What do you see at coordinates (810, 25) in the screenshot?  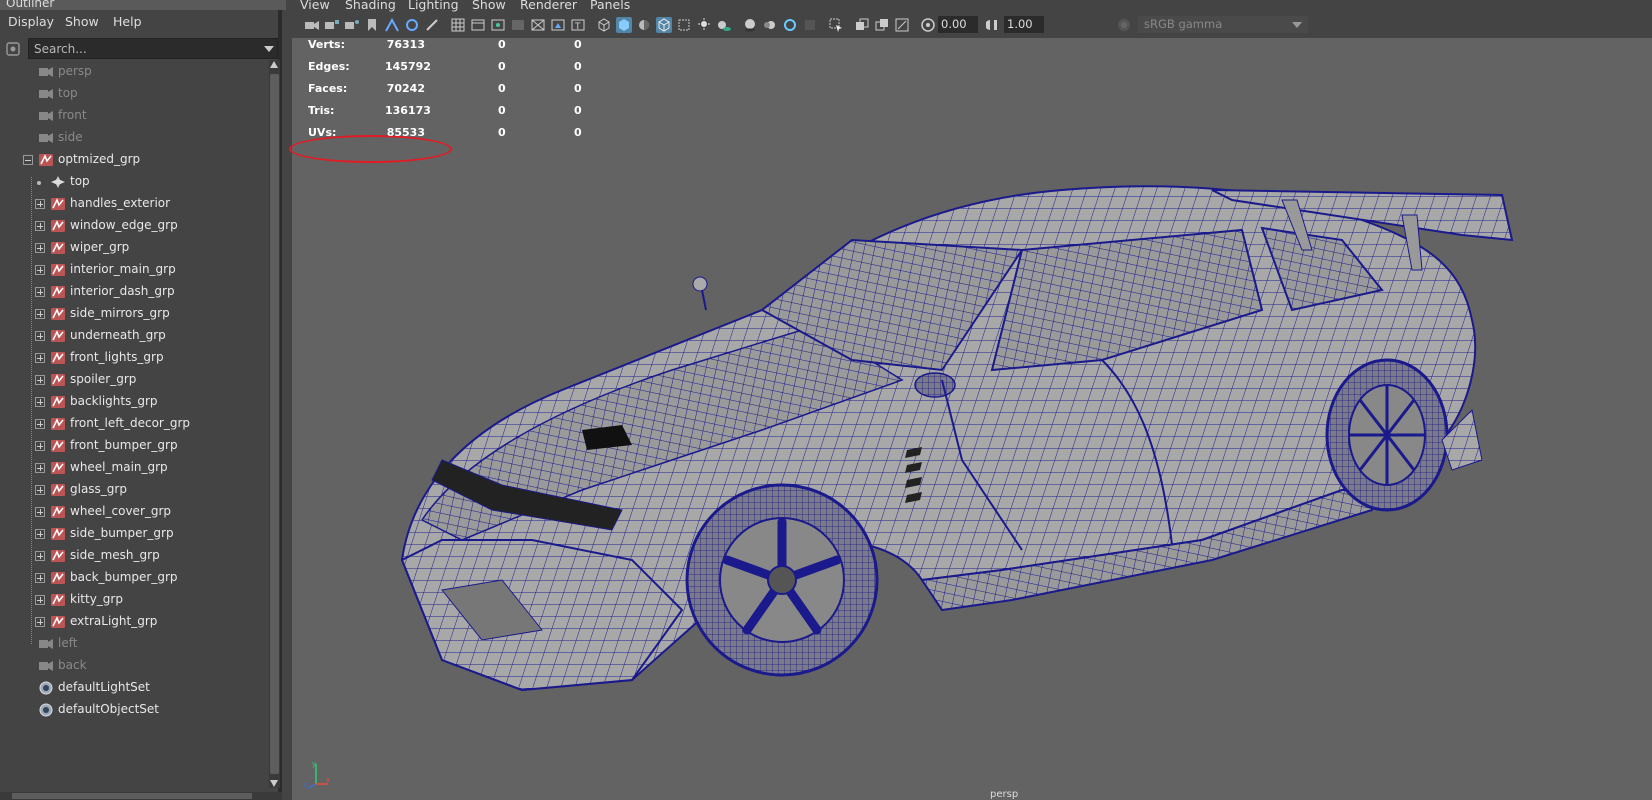 I see `depth-of-field-icon` at bounding box center [810, 25].